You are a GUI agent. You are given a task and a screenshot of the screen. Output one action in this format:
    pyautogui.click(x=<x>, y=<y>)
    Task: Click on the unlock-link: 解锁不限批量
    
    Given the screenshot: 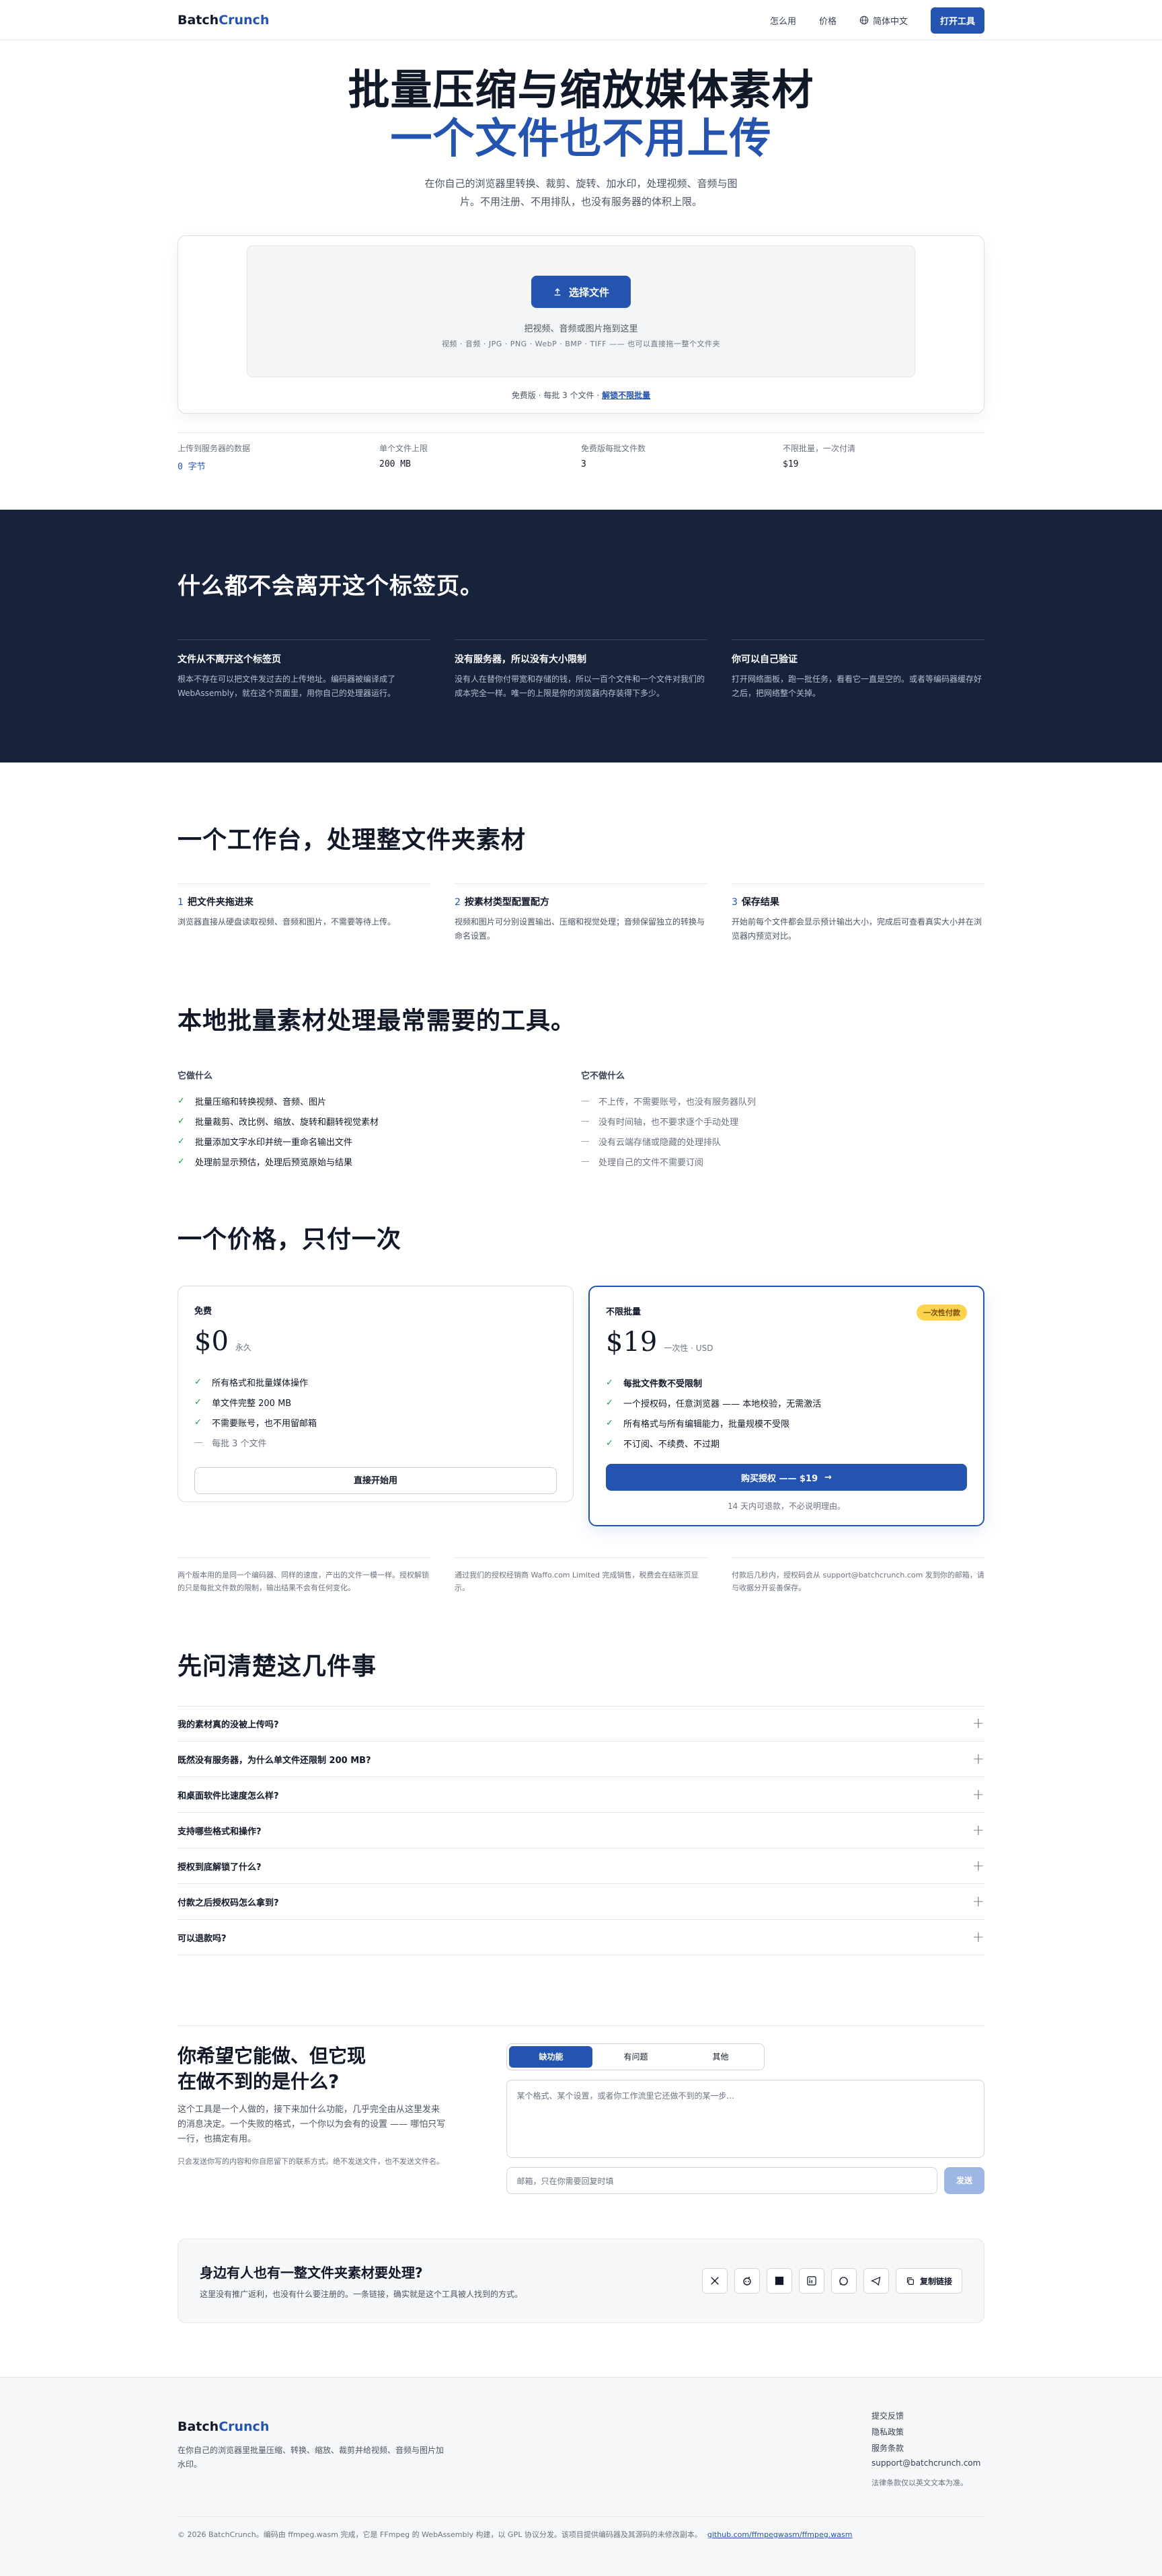 What is the action you would take?
    pyautogui.click(x=626, y=396)
    